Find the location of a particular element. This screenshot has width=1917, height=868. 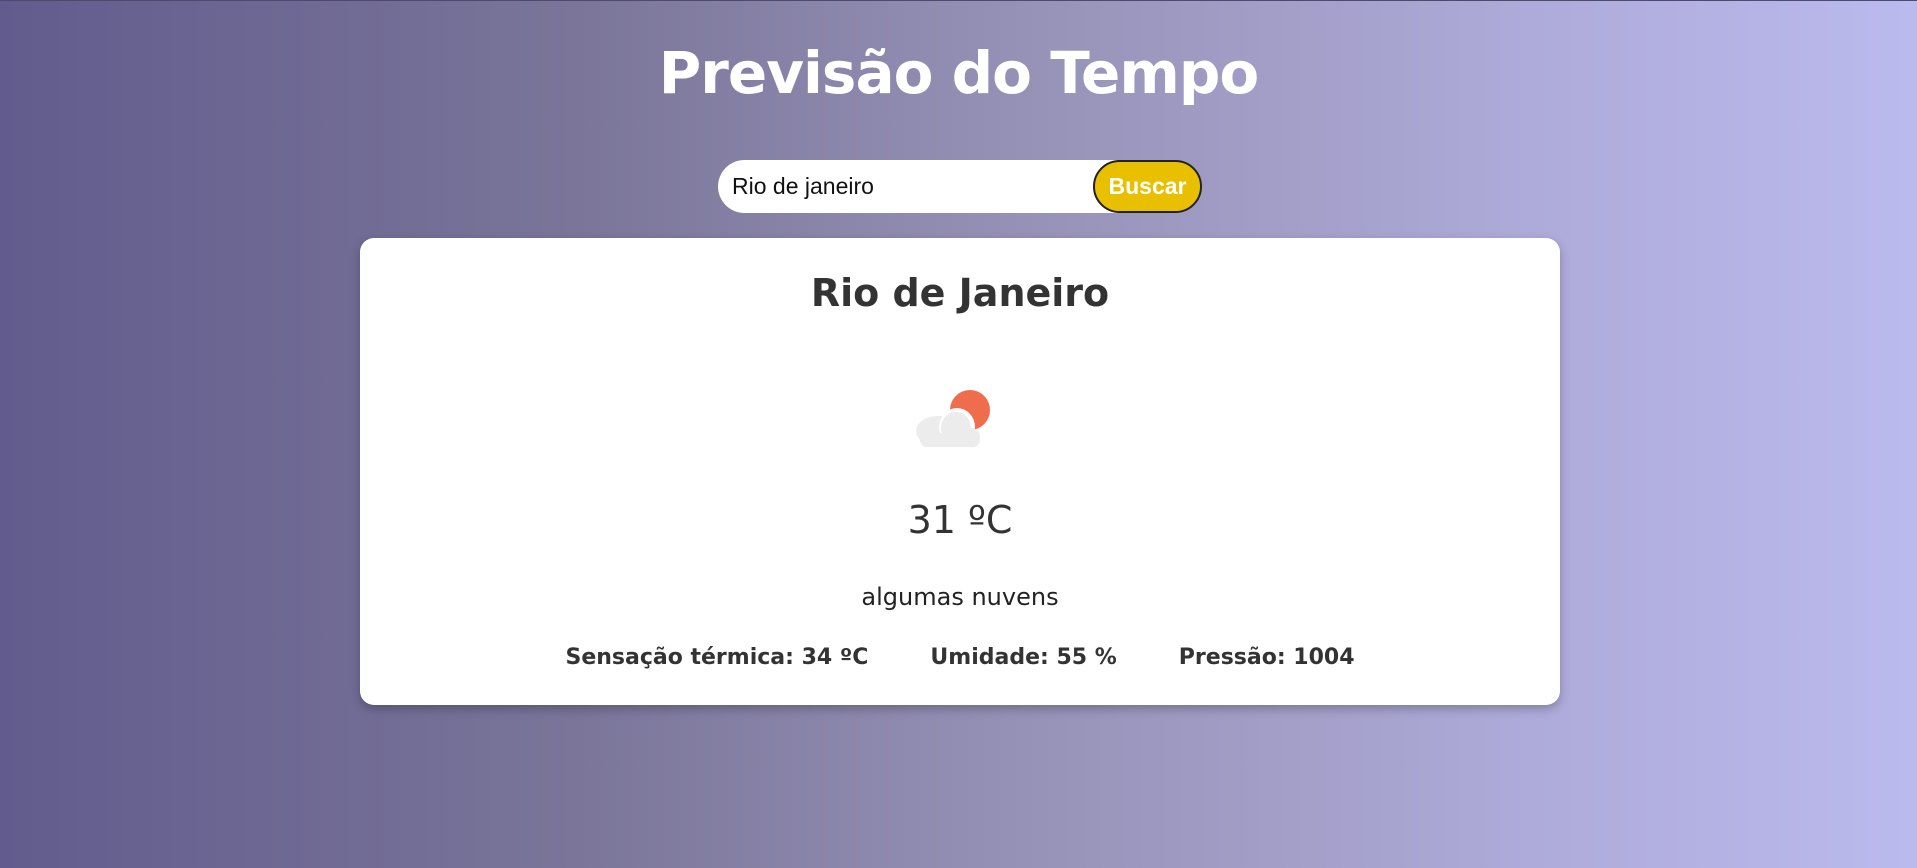

page-title: Previsão do Tempo is located at coordinates (958, 73).